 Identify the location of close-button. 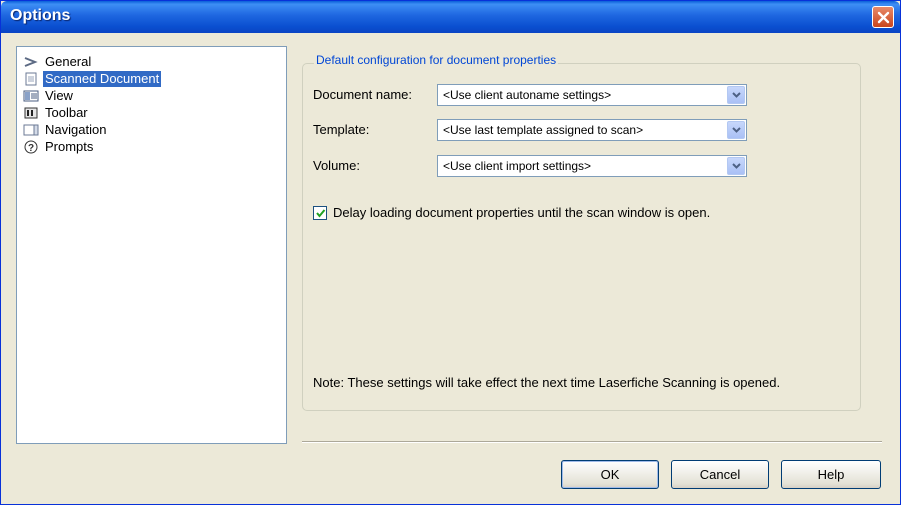
(883, 17).